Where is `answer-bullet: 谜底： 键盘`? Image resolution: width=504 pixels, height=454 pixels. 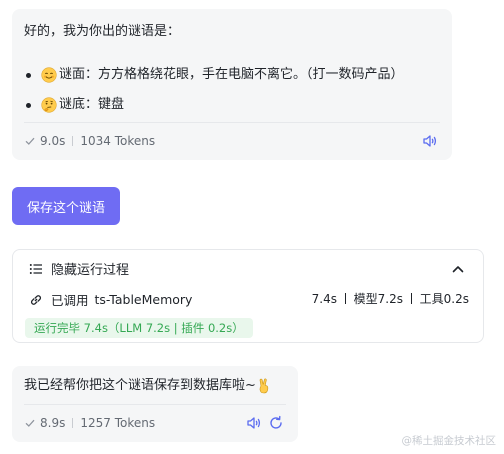 answer-bullet: 谜底： 键盘 is located at coordinates (74, 105).